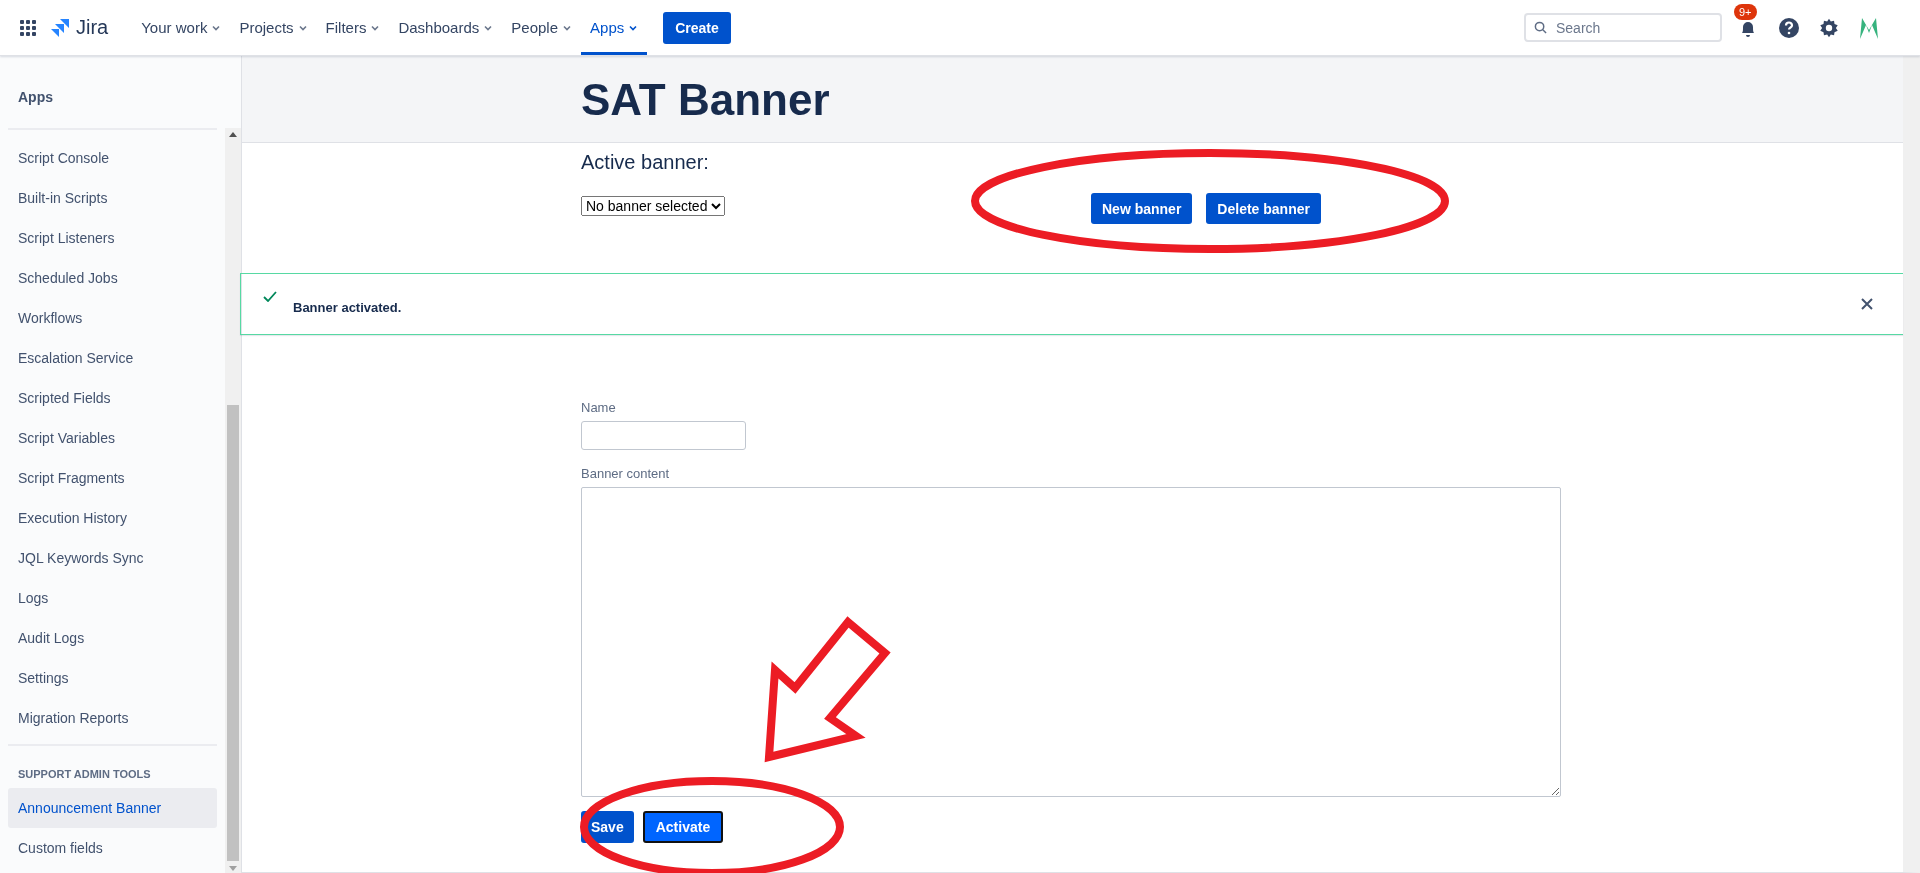 The image size is (1920, 873). Describe the element at coordinates (28, 27) in the screenshot. I see `app-switcher-icon` at that location.